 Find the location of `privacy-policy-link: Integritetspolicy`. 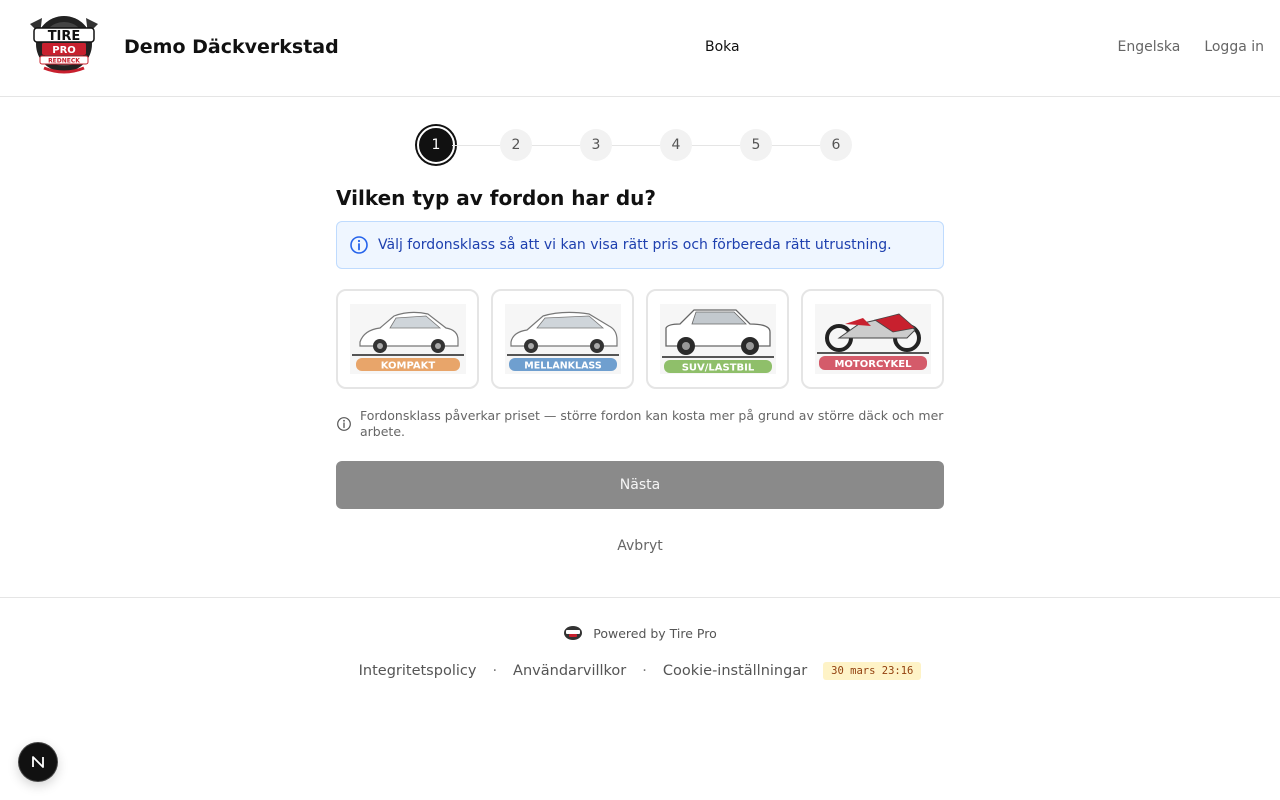

privacy-policy-link: Integritetspolicy is located at coordinates (418, 671).